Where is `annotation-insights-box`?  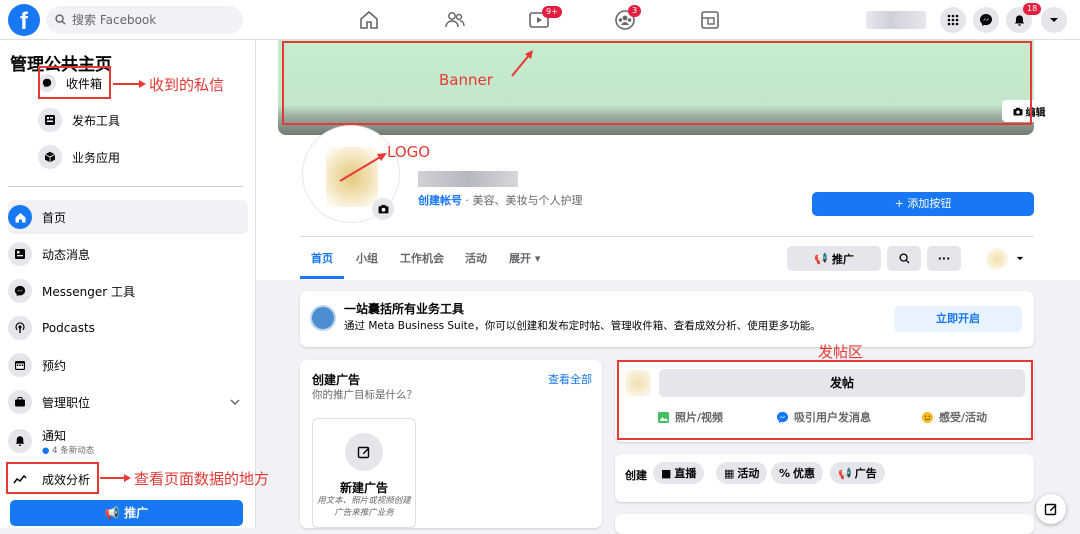
annotation-insights-box is located at coordinates (52, 478).